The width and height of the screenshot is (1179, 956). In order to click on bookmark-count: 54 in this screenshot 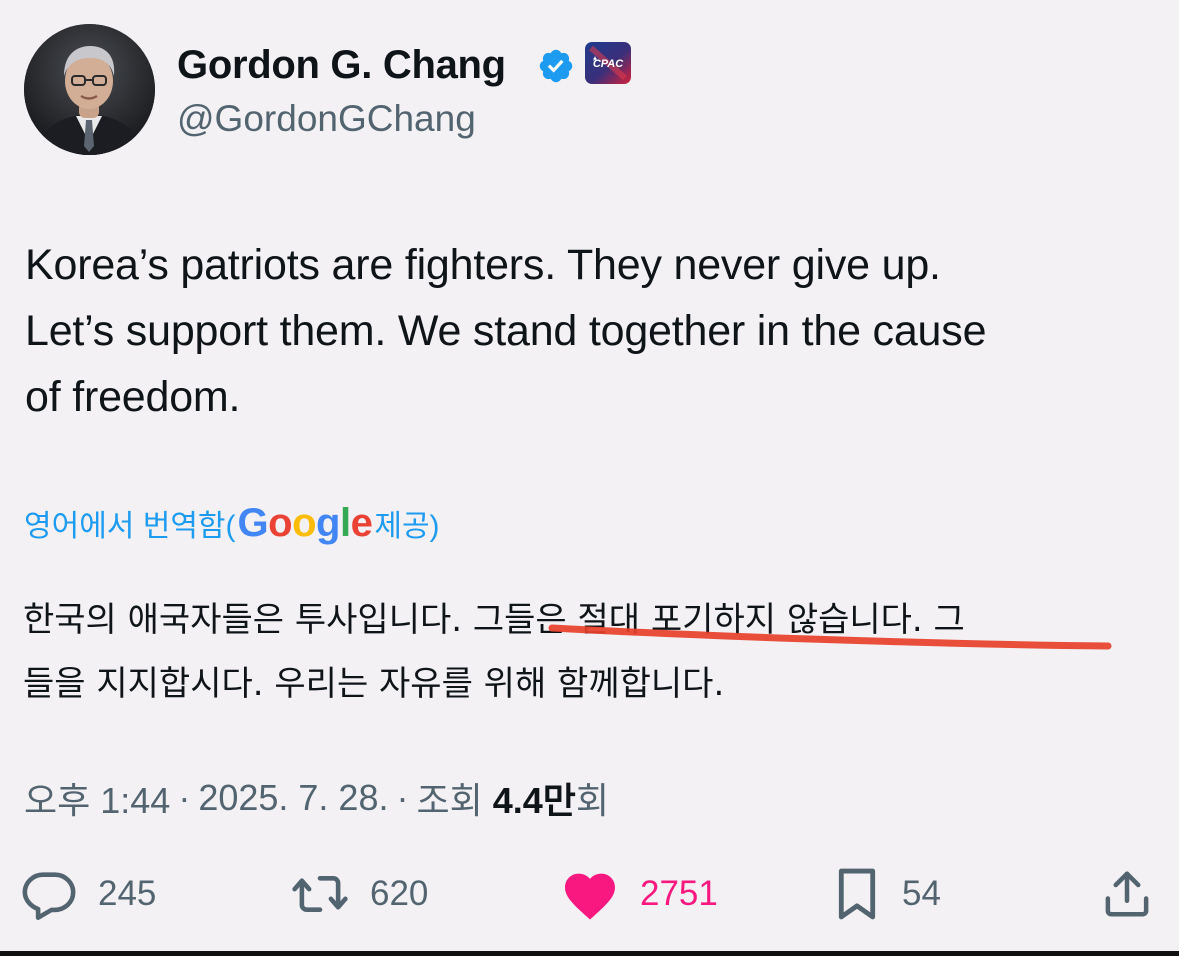, I will do `click(921, 893)`.